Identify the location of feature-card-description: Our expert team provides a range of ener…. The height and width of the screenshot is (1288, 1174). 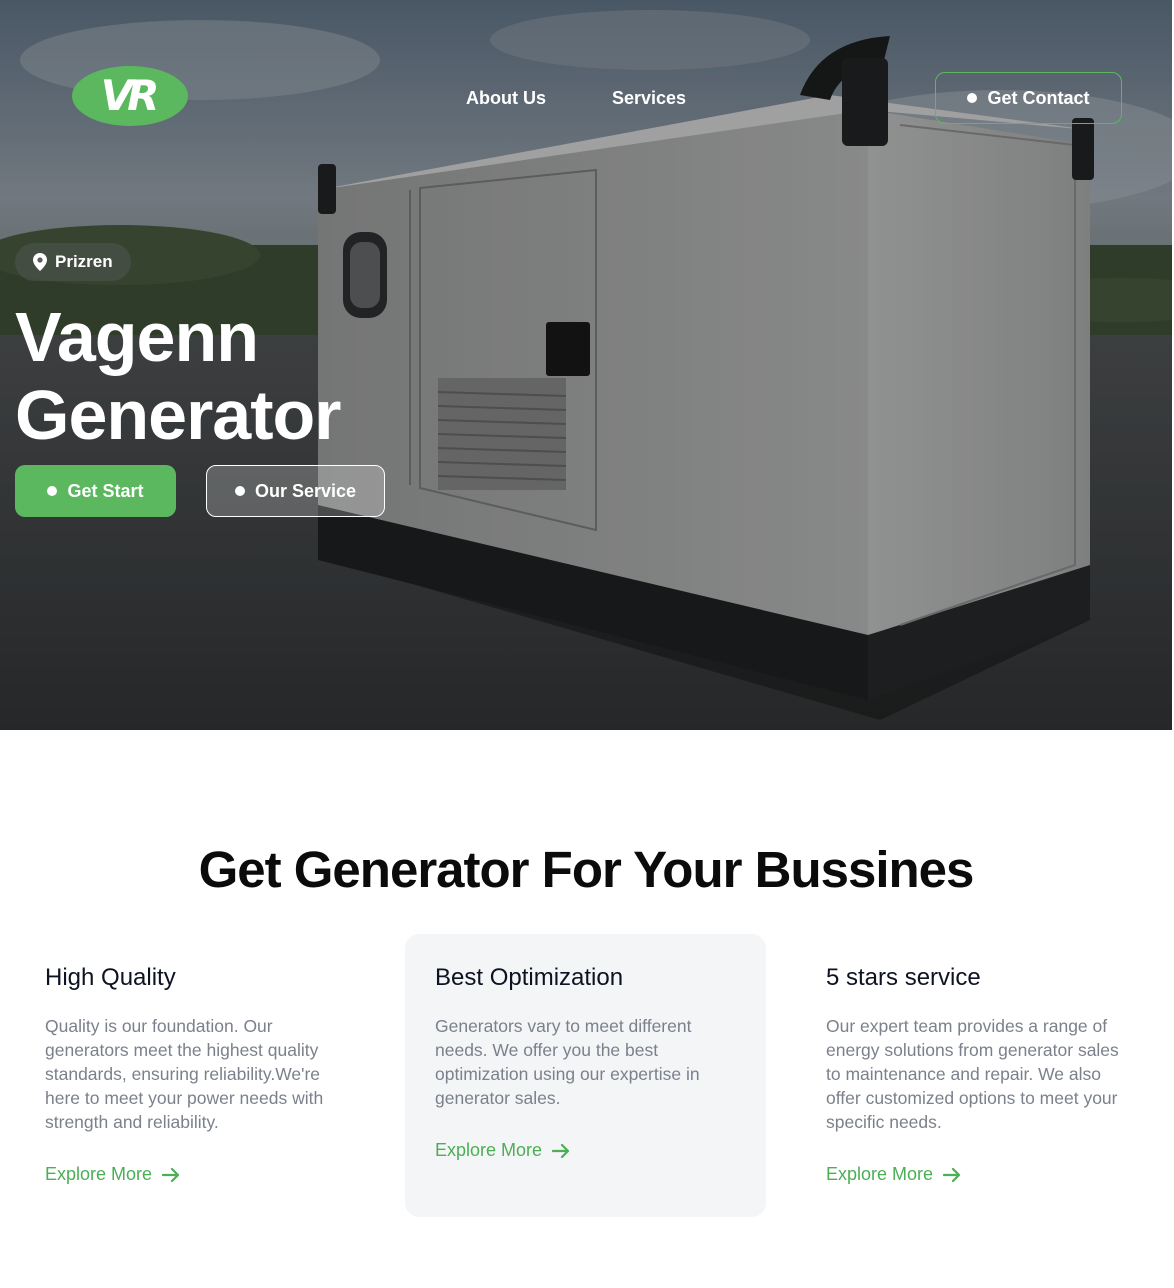
(972, 1074).